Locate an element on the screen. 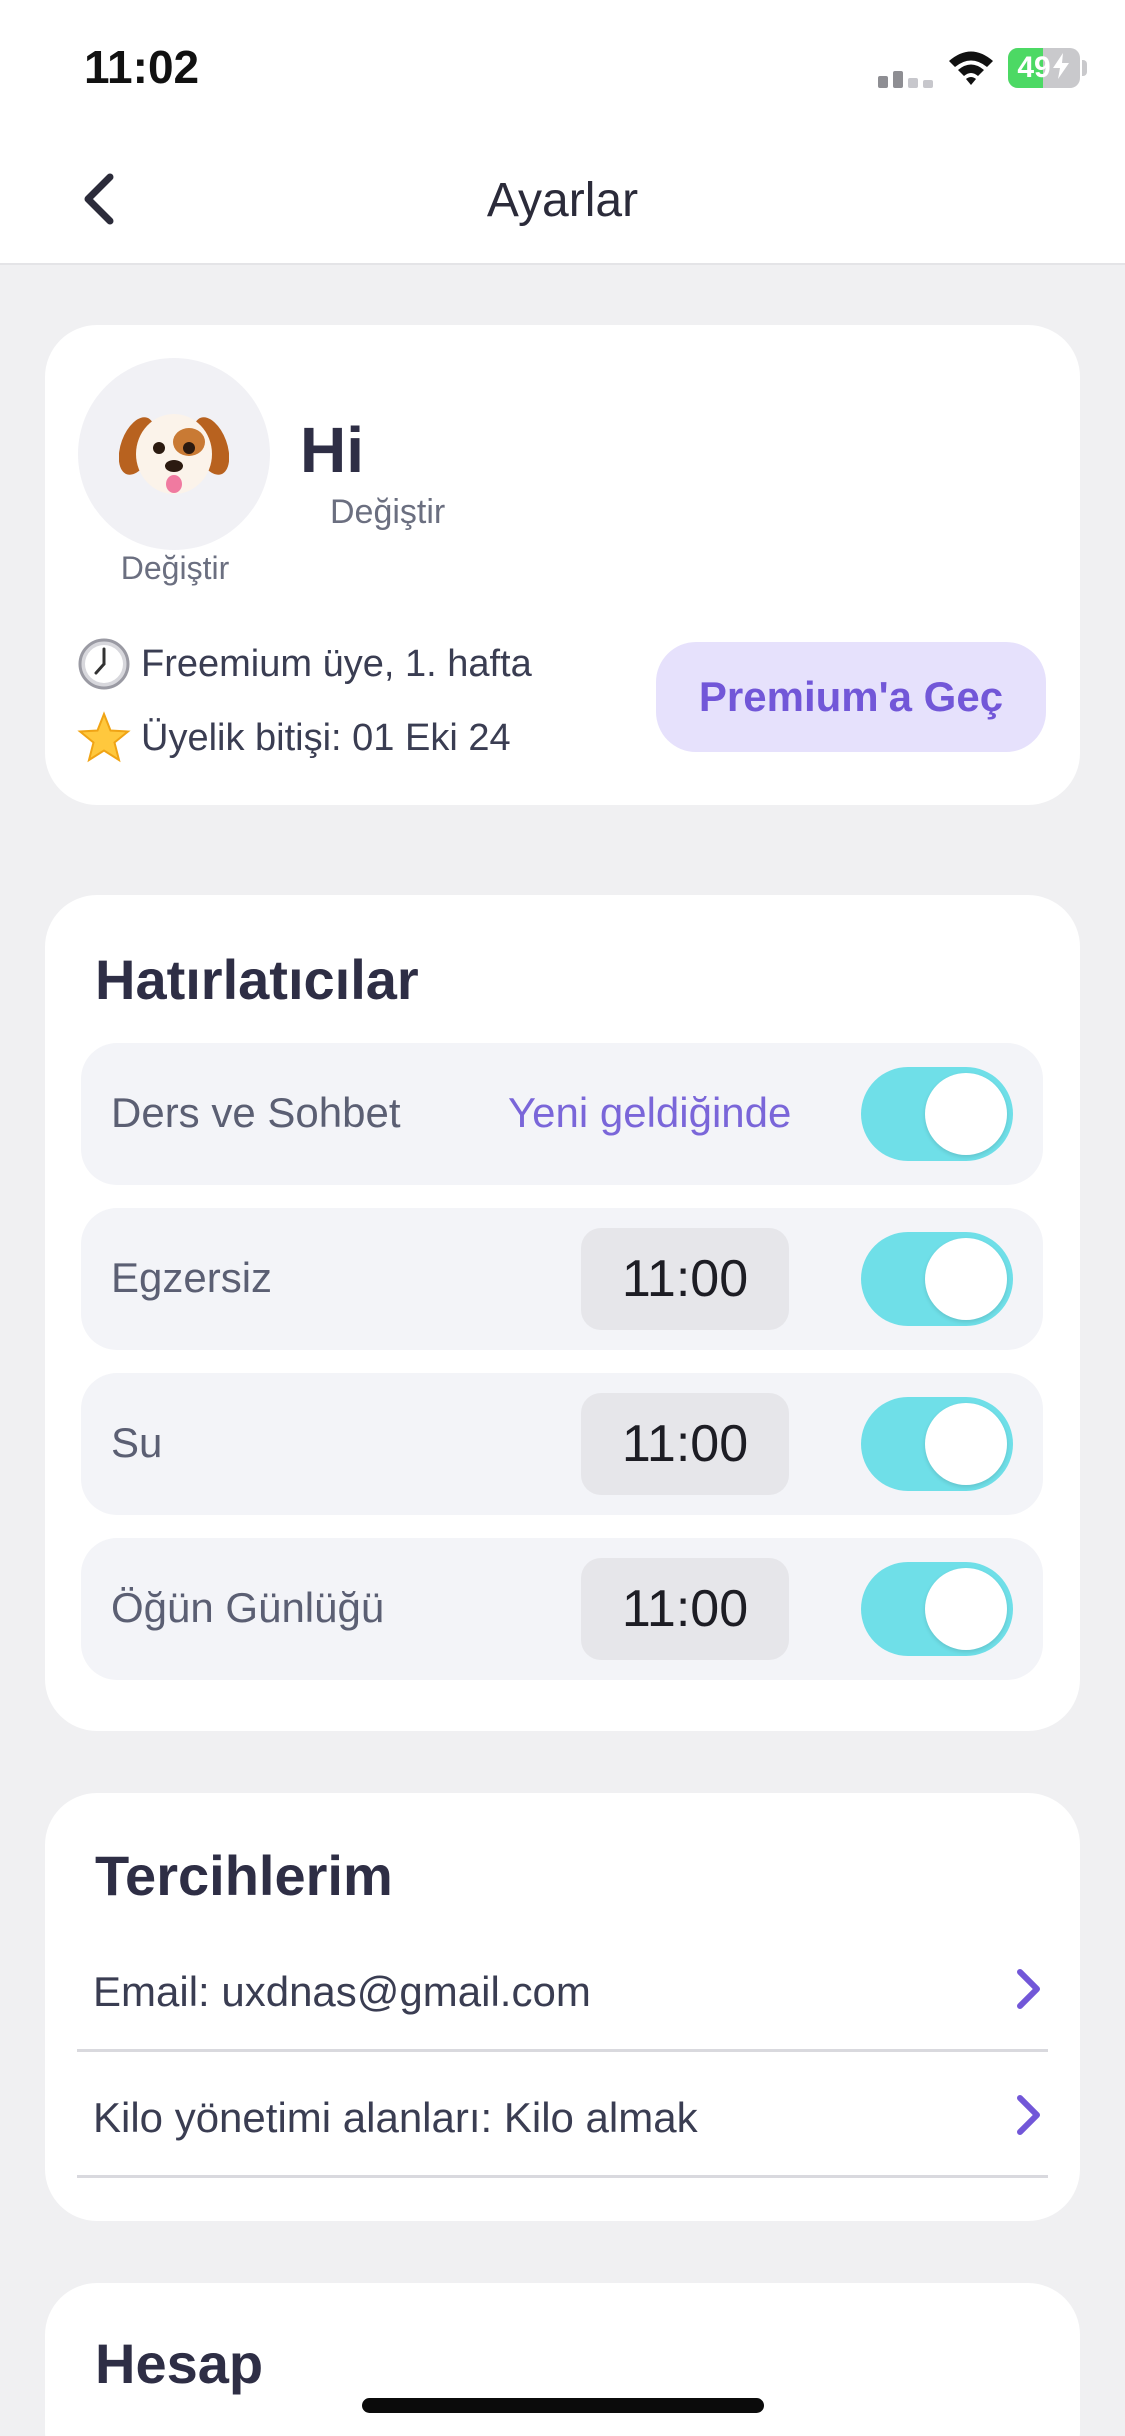  membership-expiry: Üyelik bitişi: 01 Eki 24 is located at coordinates (294, 738).